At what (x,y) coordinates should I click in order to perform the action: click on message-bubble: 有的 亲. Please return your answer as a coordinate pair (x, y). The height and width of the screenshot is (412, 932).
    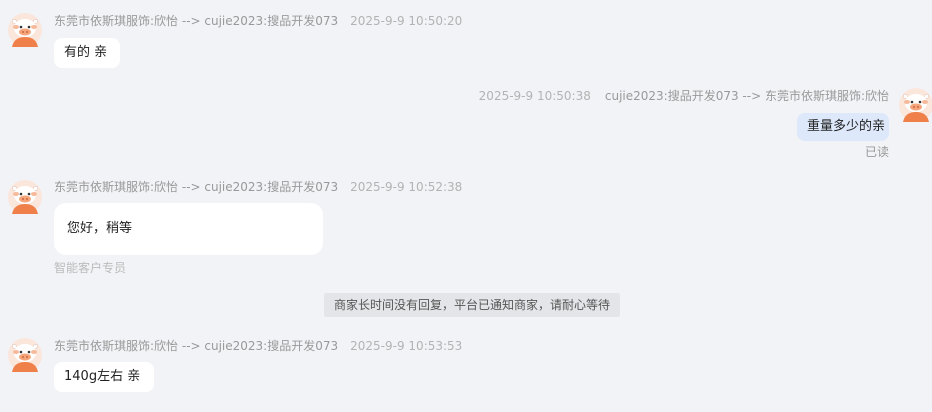
    Looking at the image, I should click on (87, 53).